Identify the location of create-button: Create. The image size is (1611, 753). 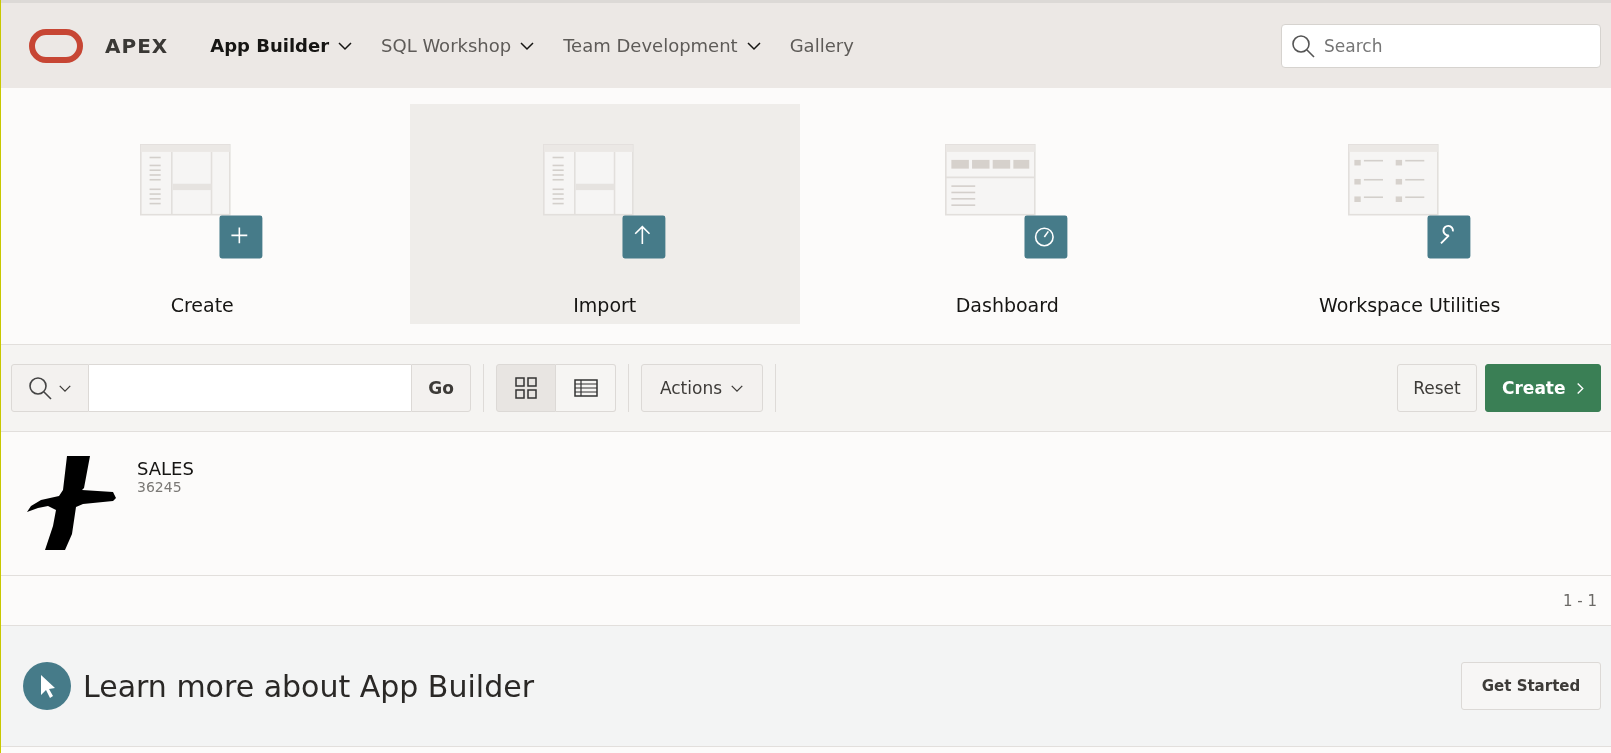
(1543, 388).